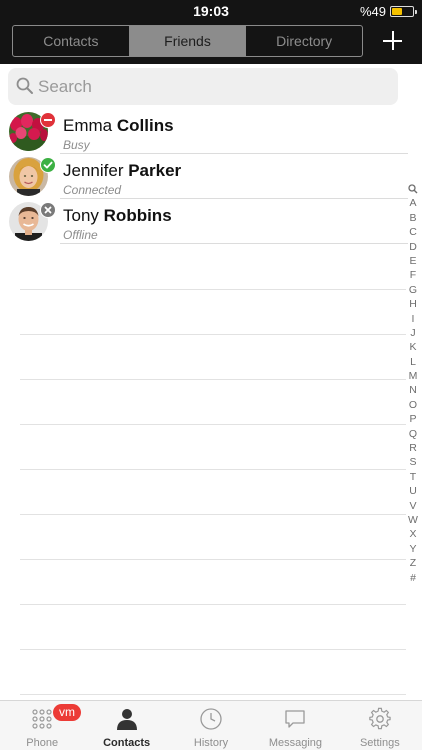 The image size is (422, 750). I want to click on tab-label: Settings, so click(379, 743).